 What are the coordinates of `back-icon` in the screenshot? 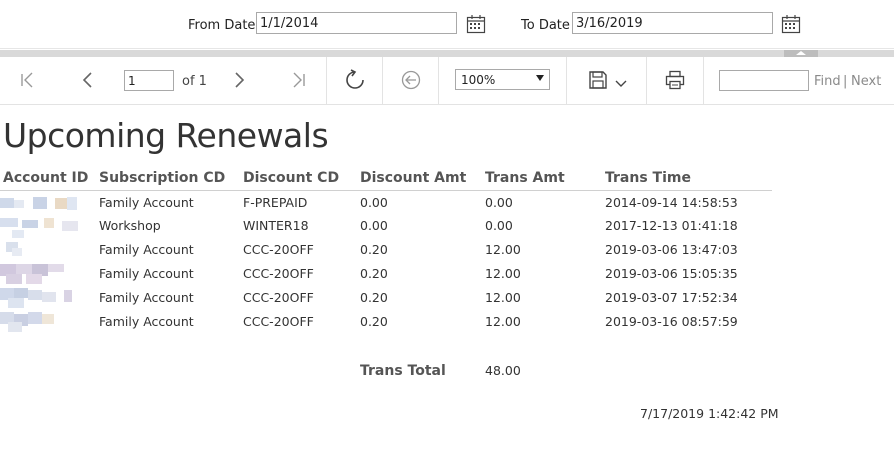 It's located at (411, 80).